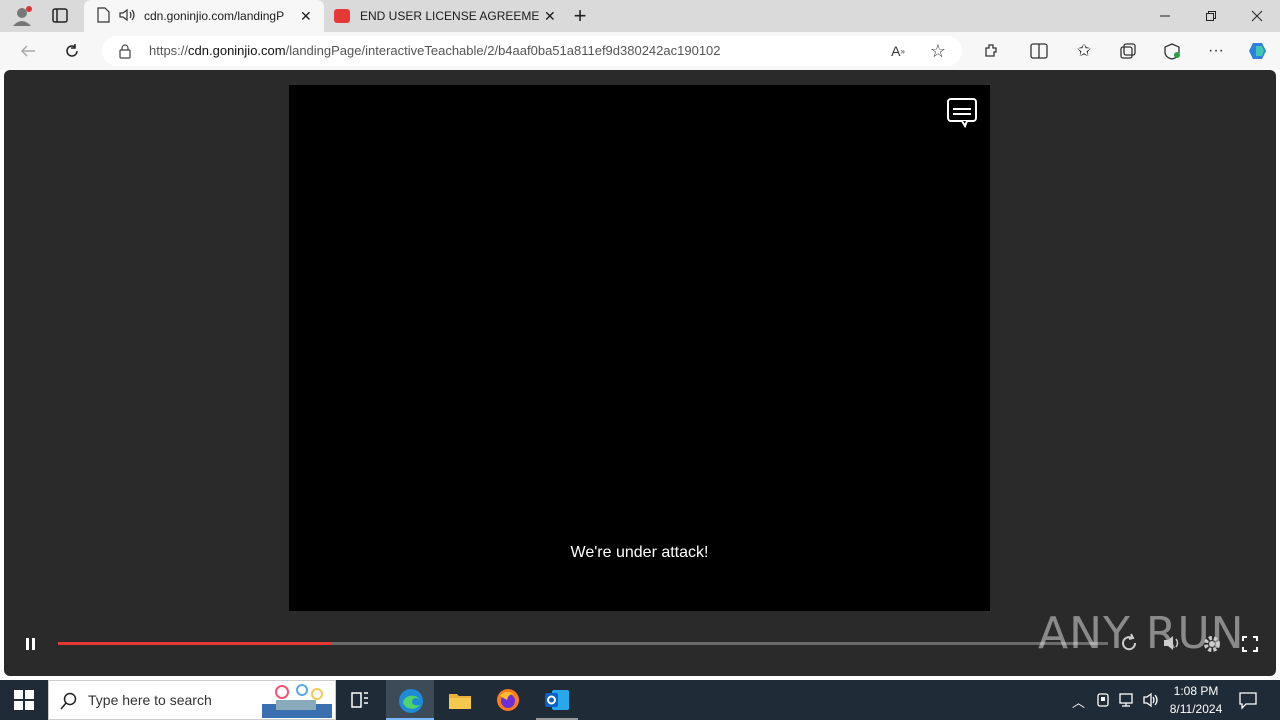 This screenshot has width=1280, height=723. What do you see at coordinates (1127, 700) in the screenshot?
I see `network-icon` at bounding box center [1127, 700].